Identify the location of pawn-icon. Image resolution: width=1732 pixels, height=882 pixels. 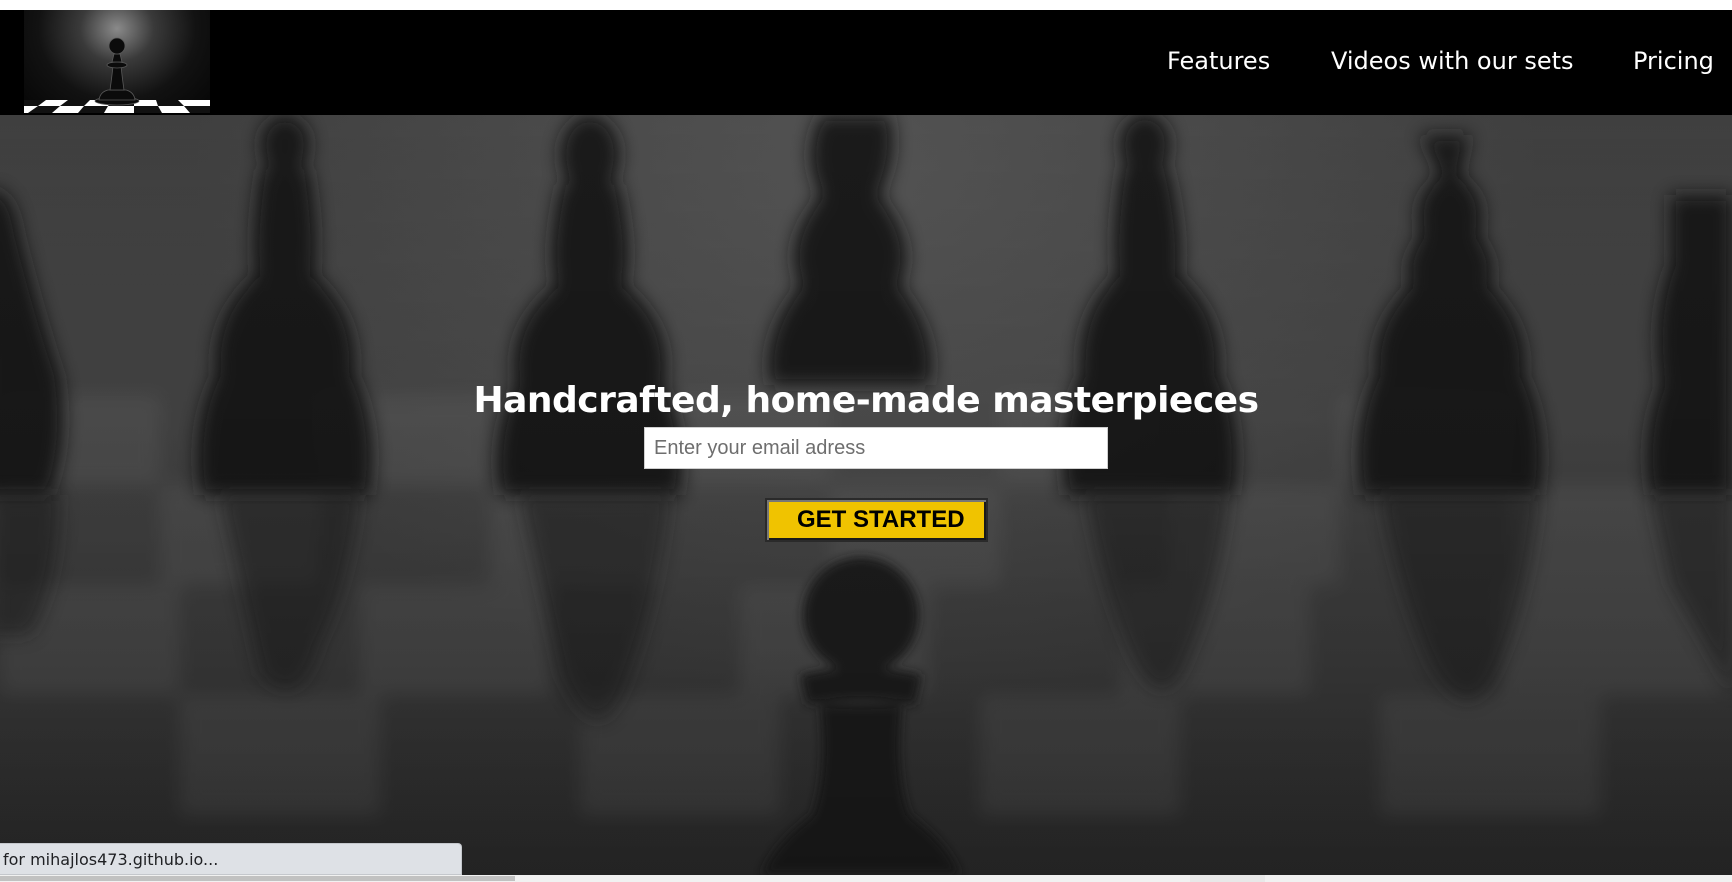
(117, 75).